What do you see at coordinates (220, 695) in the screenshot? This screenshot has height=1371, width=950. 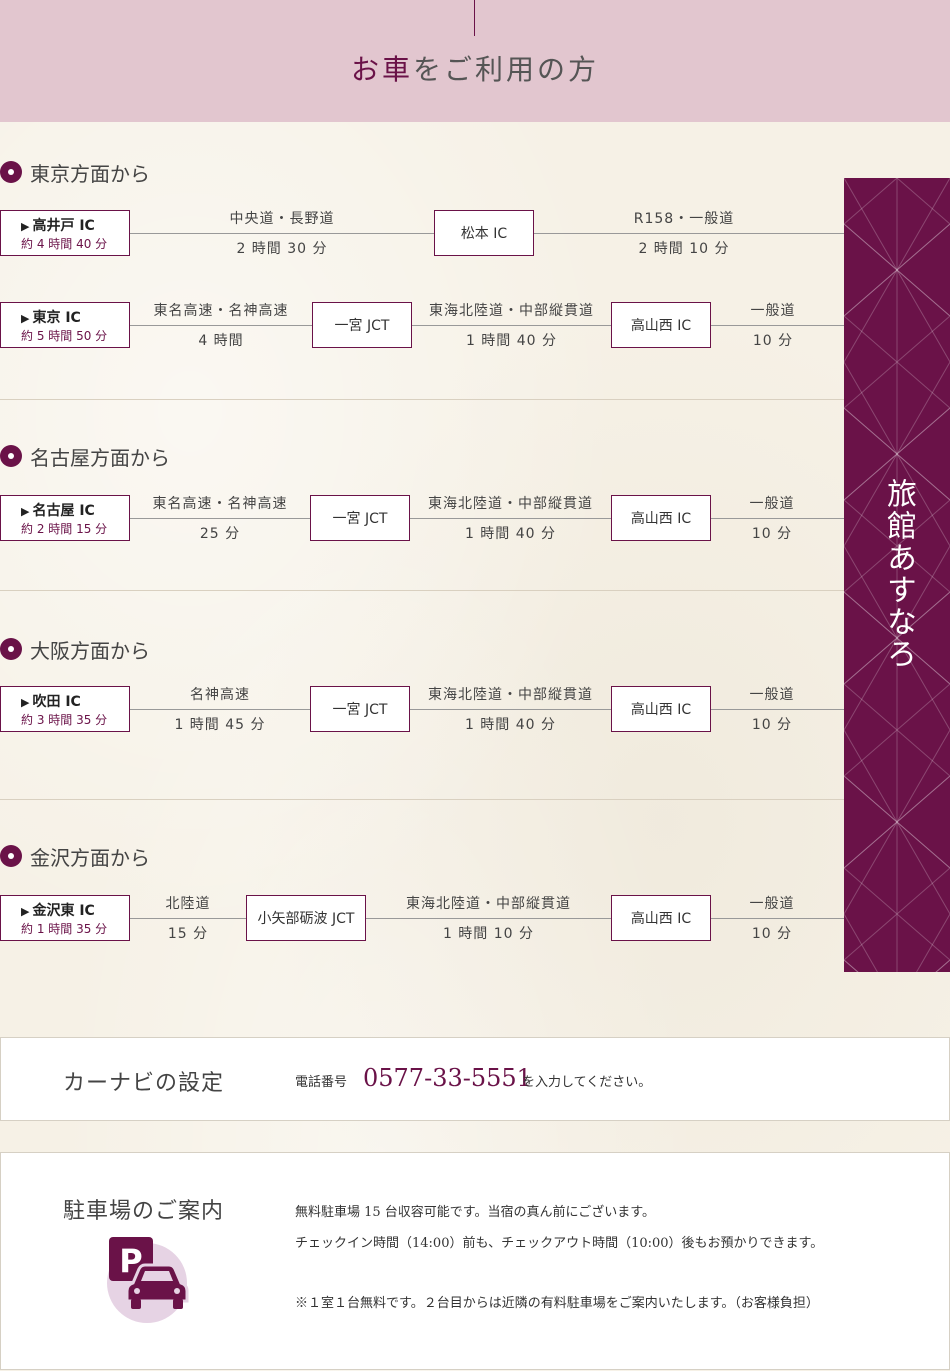 I see `segment-road: 名神高速` at bounding box center [220, 695].